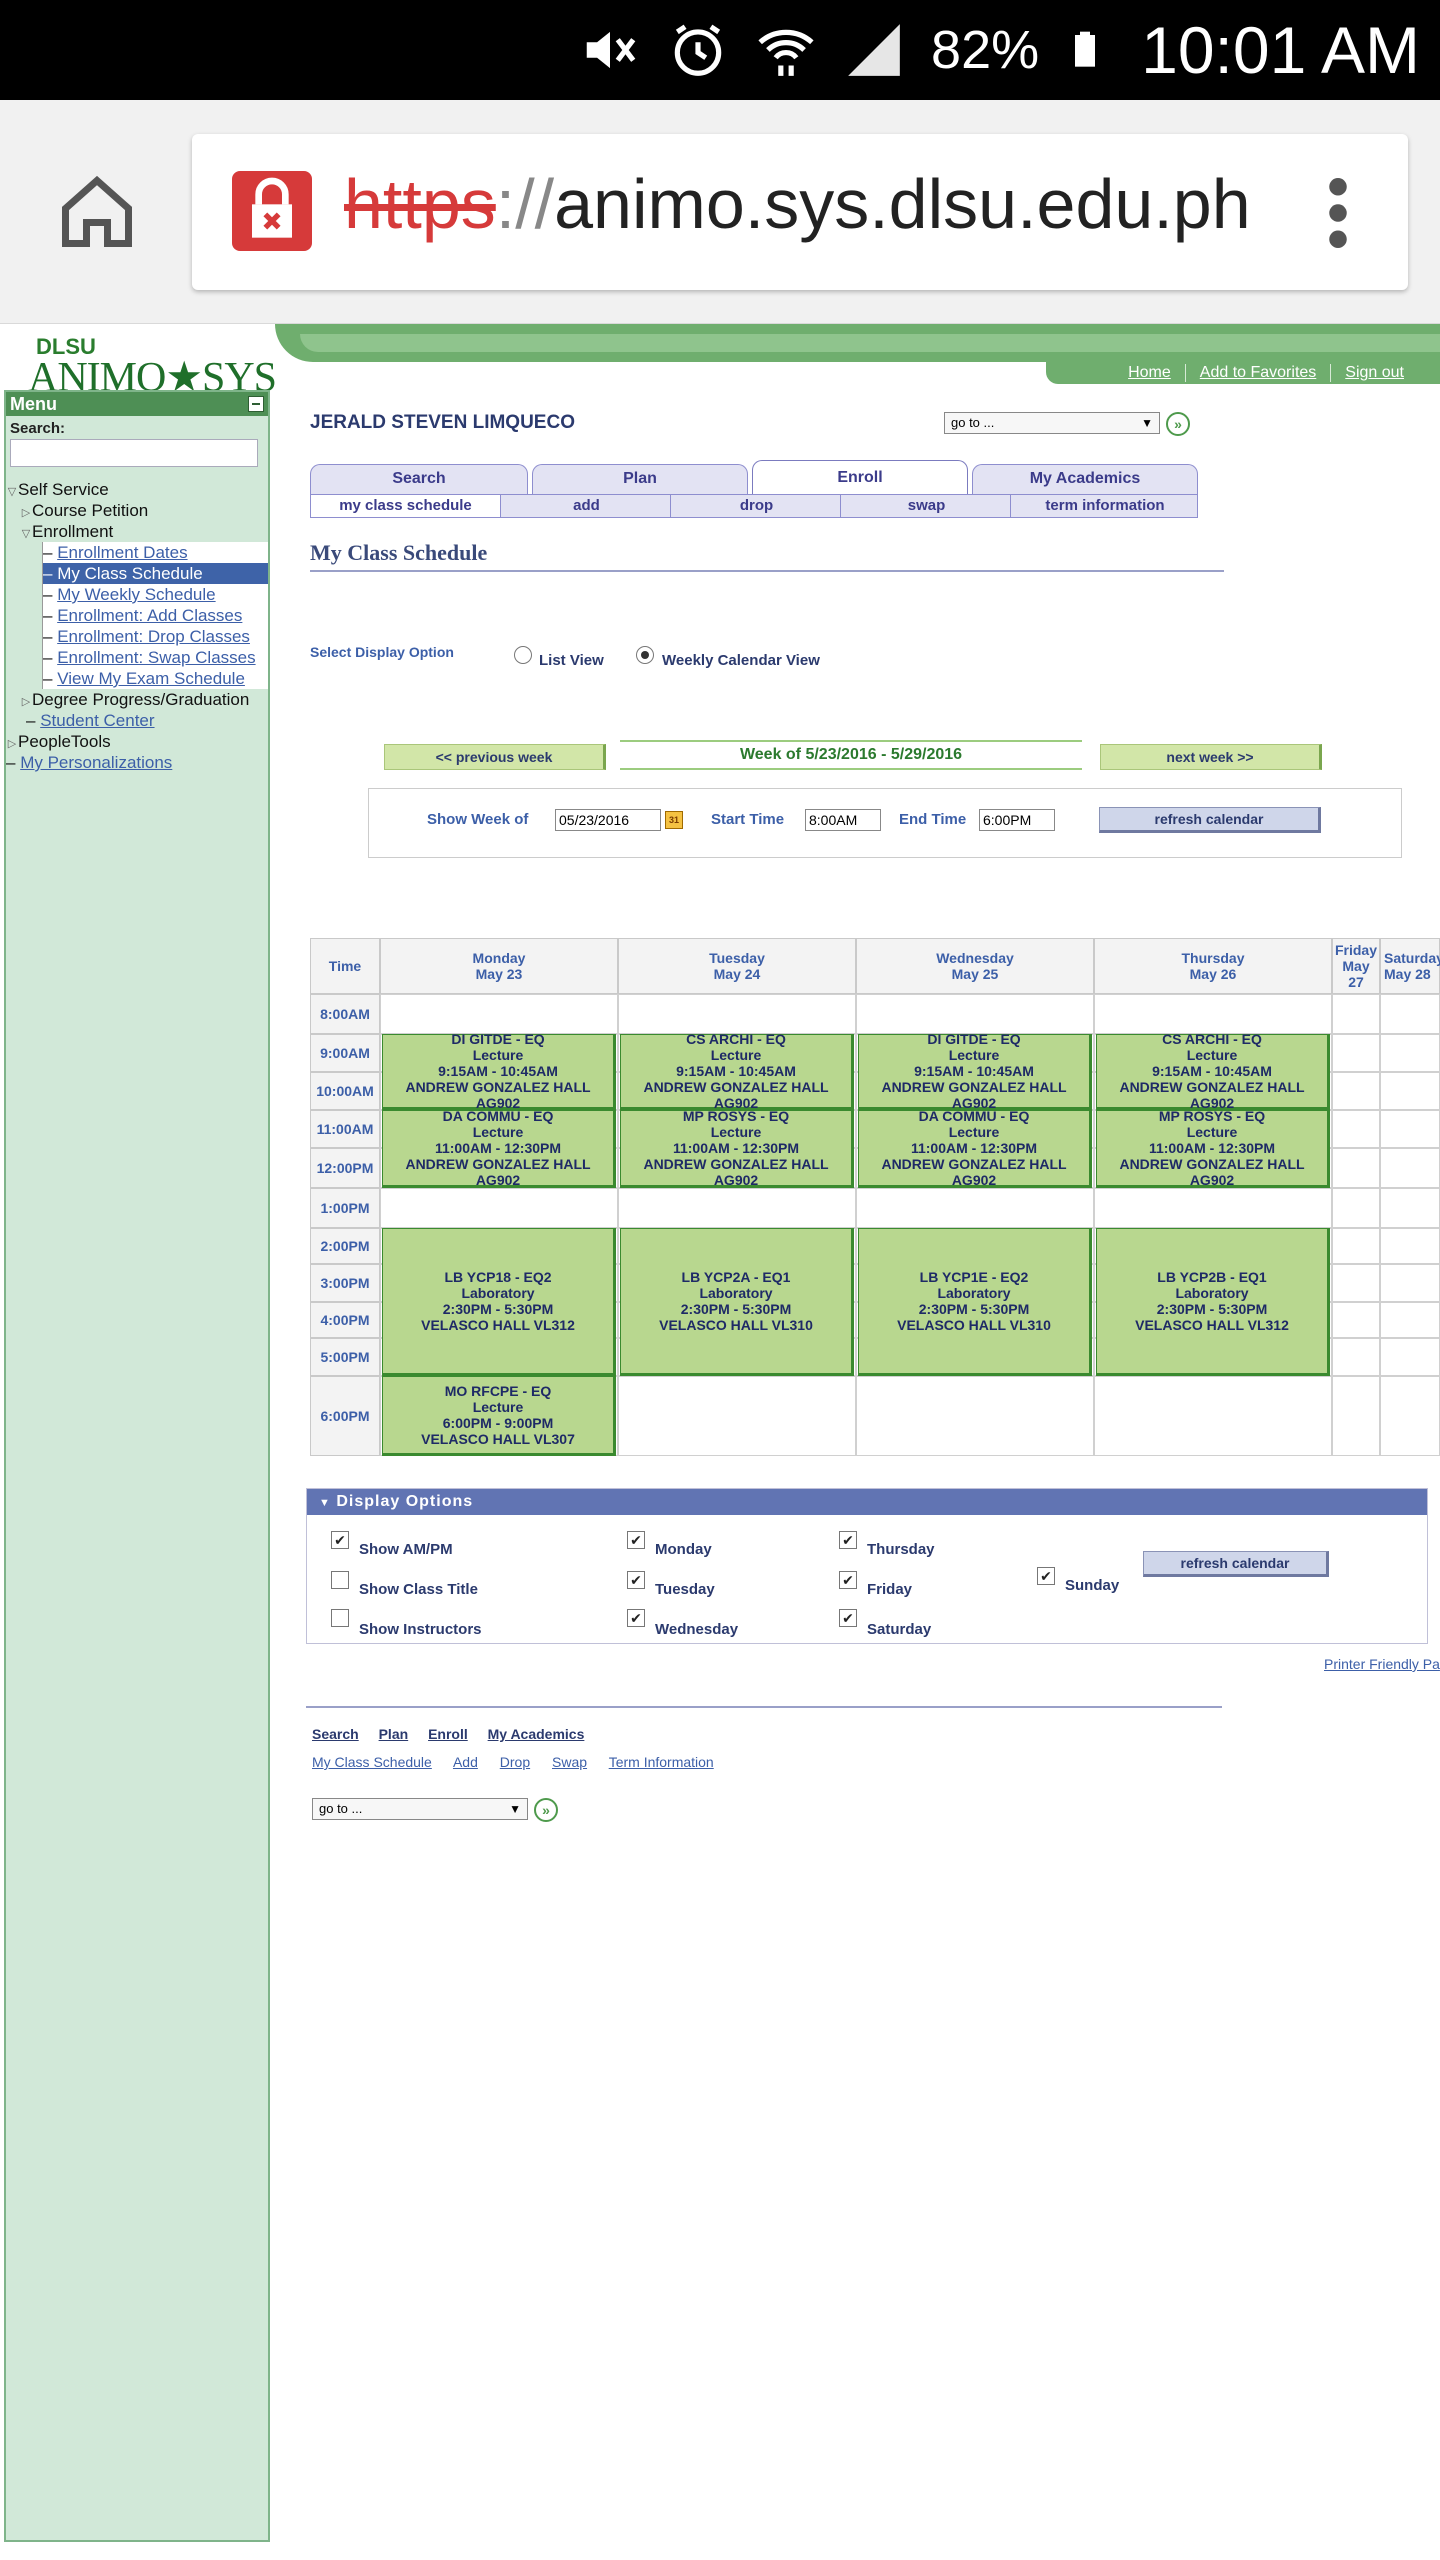 The height and width of the screenshot is (2560, 1440). What do you see at coordinates (640, 479) in the screenshot?
I see `tab-plan: Plan` at bounding box center [640, 479].